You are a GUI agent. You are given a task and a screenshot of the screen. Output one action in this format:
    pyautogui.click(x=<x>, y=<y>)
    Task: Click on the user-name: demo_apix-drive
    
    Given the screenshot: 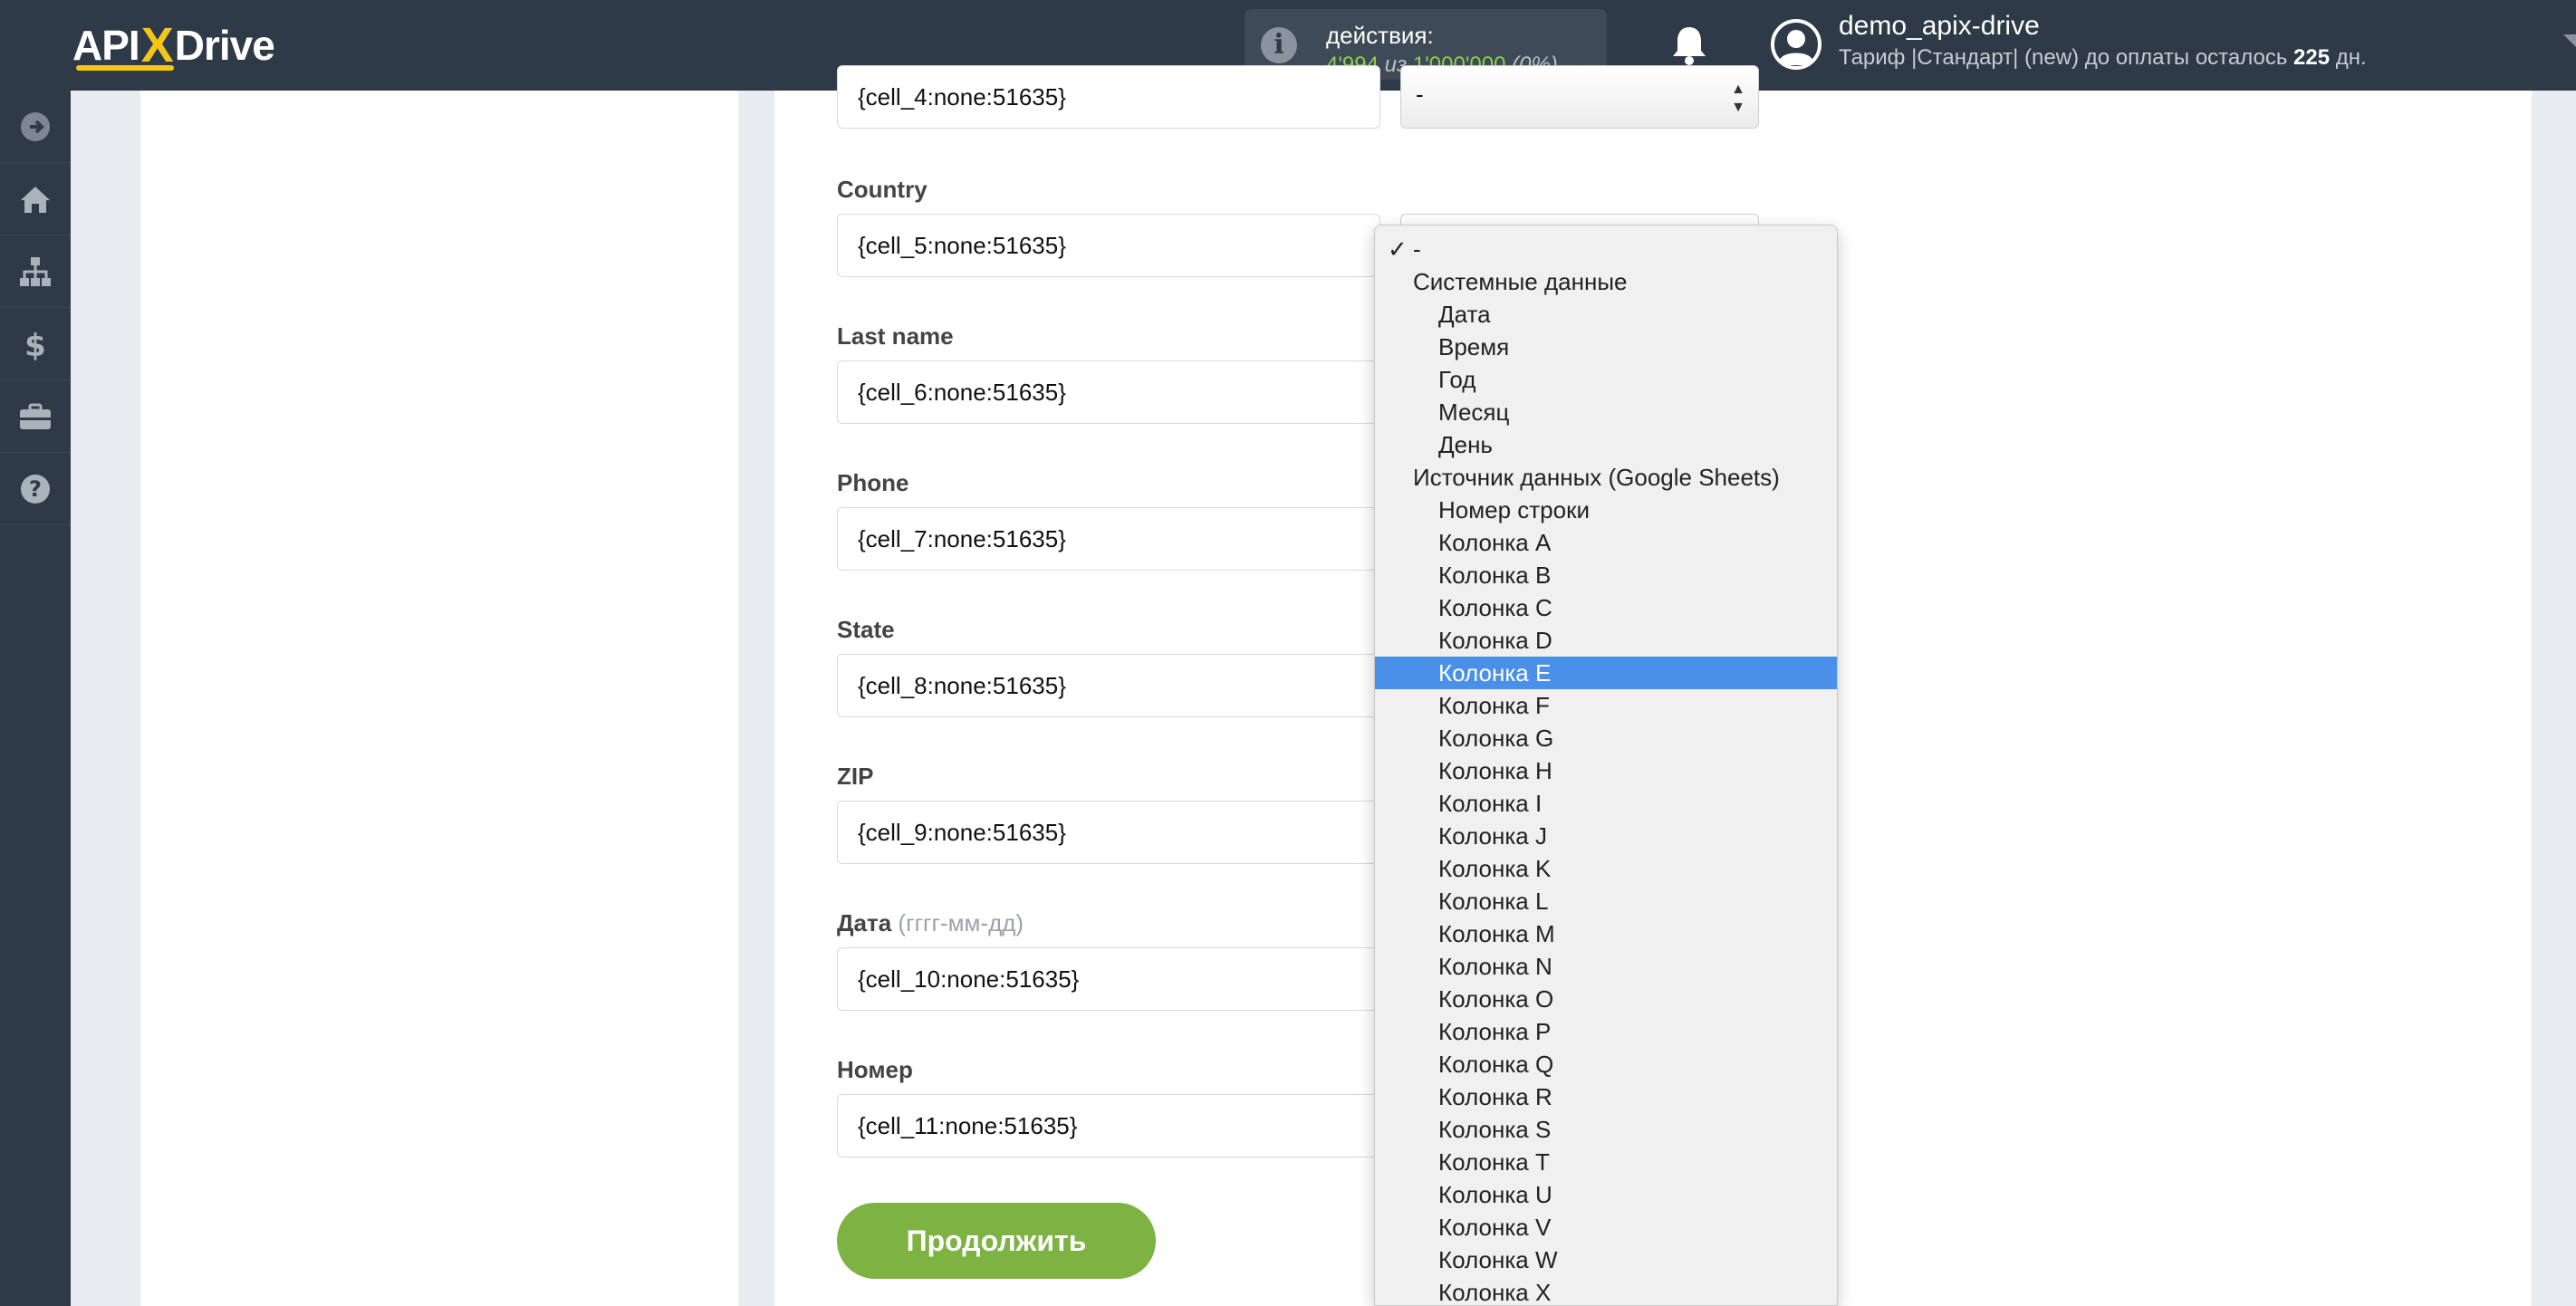 What is the action you would take?
    pyautogui.click(x=1939, y=27)
    